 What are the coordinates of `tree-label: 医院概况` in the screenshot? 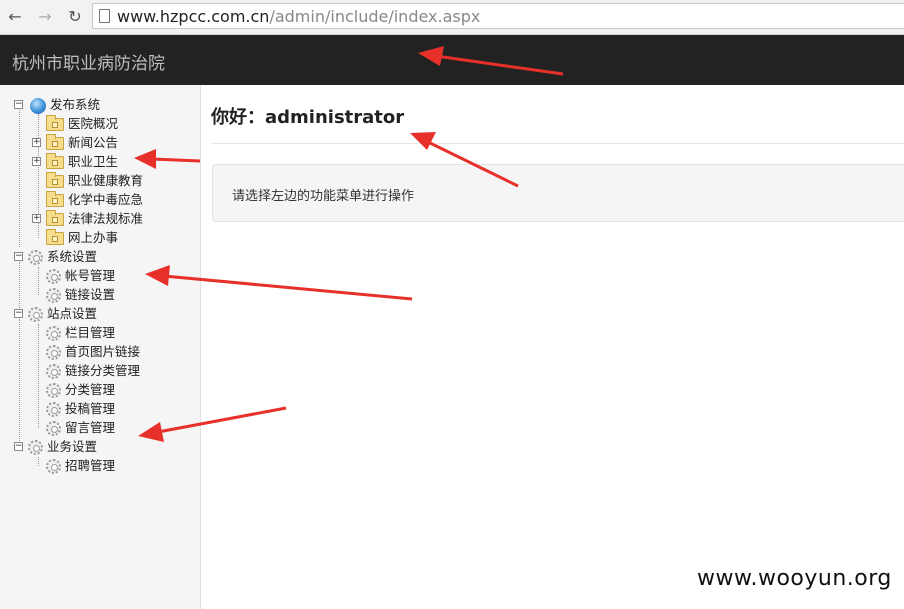 It's located at (93, 123).